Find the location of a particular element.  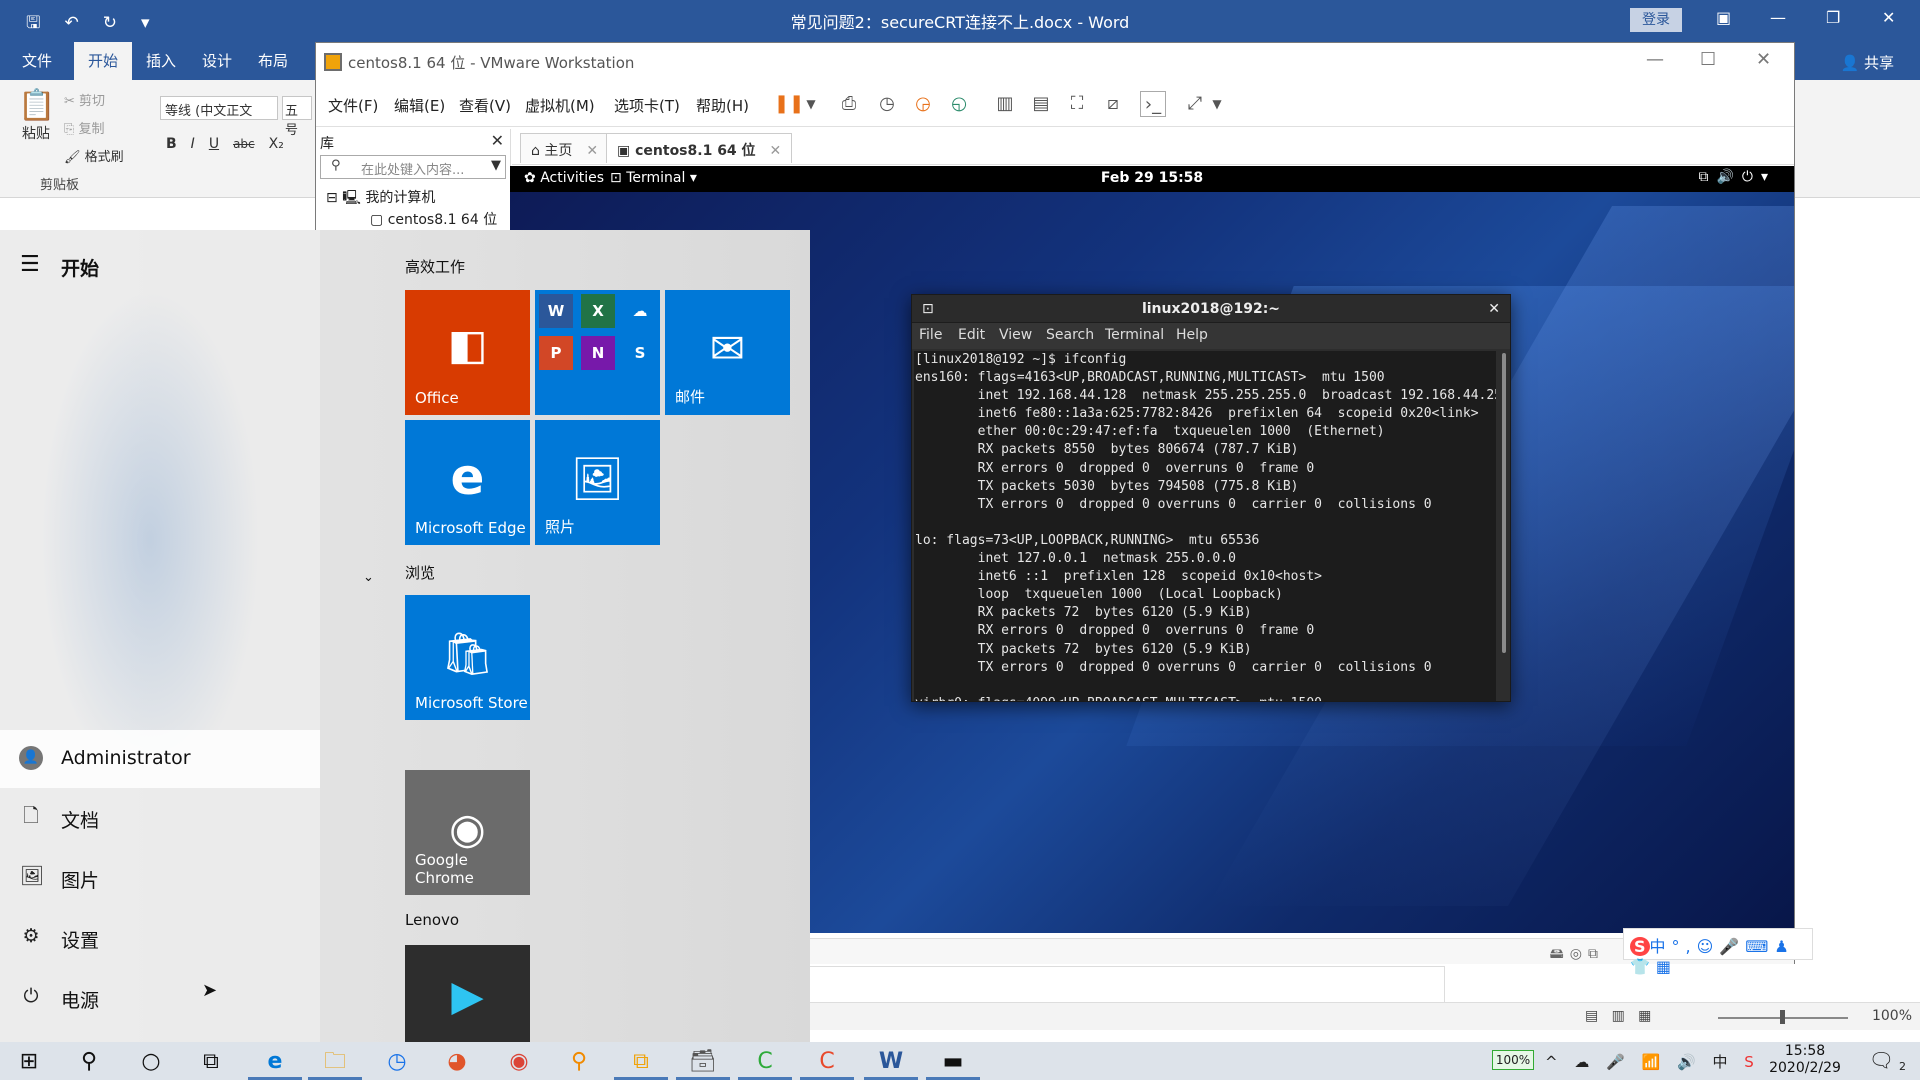

system-tray-icons: ^ ☁ 🎤 📶 🔊 中 S is located at coordinates (1652, 1061).